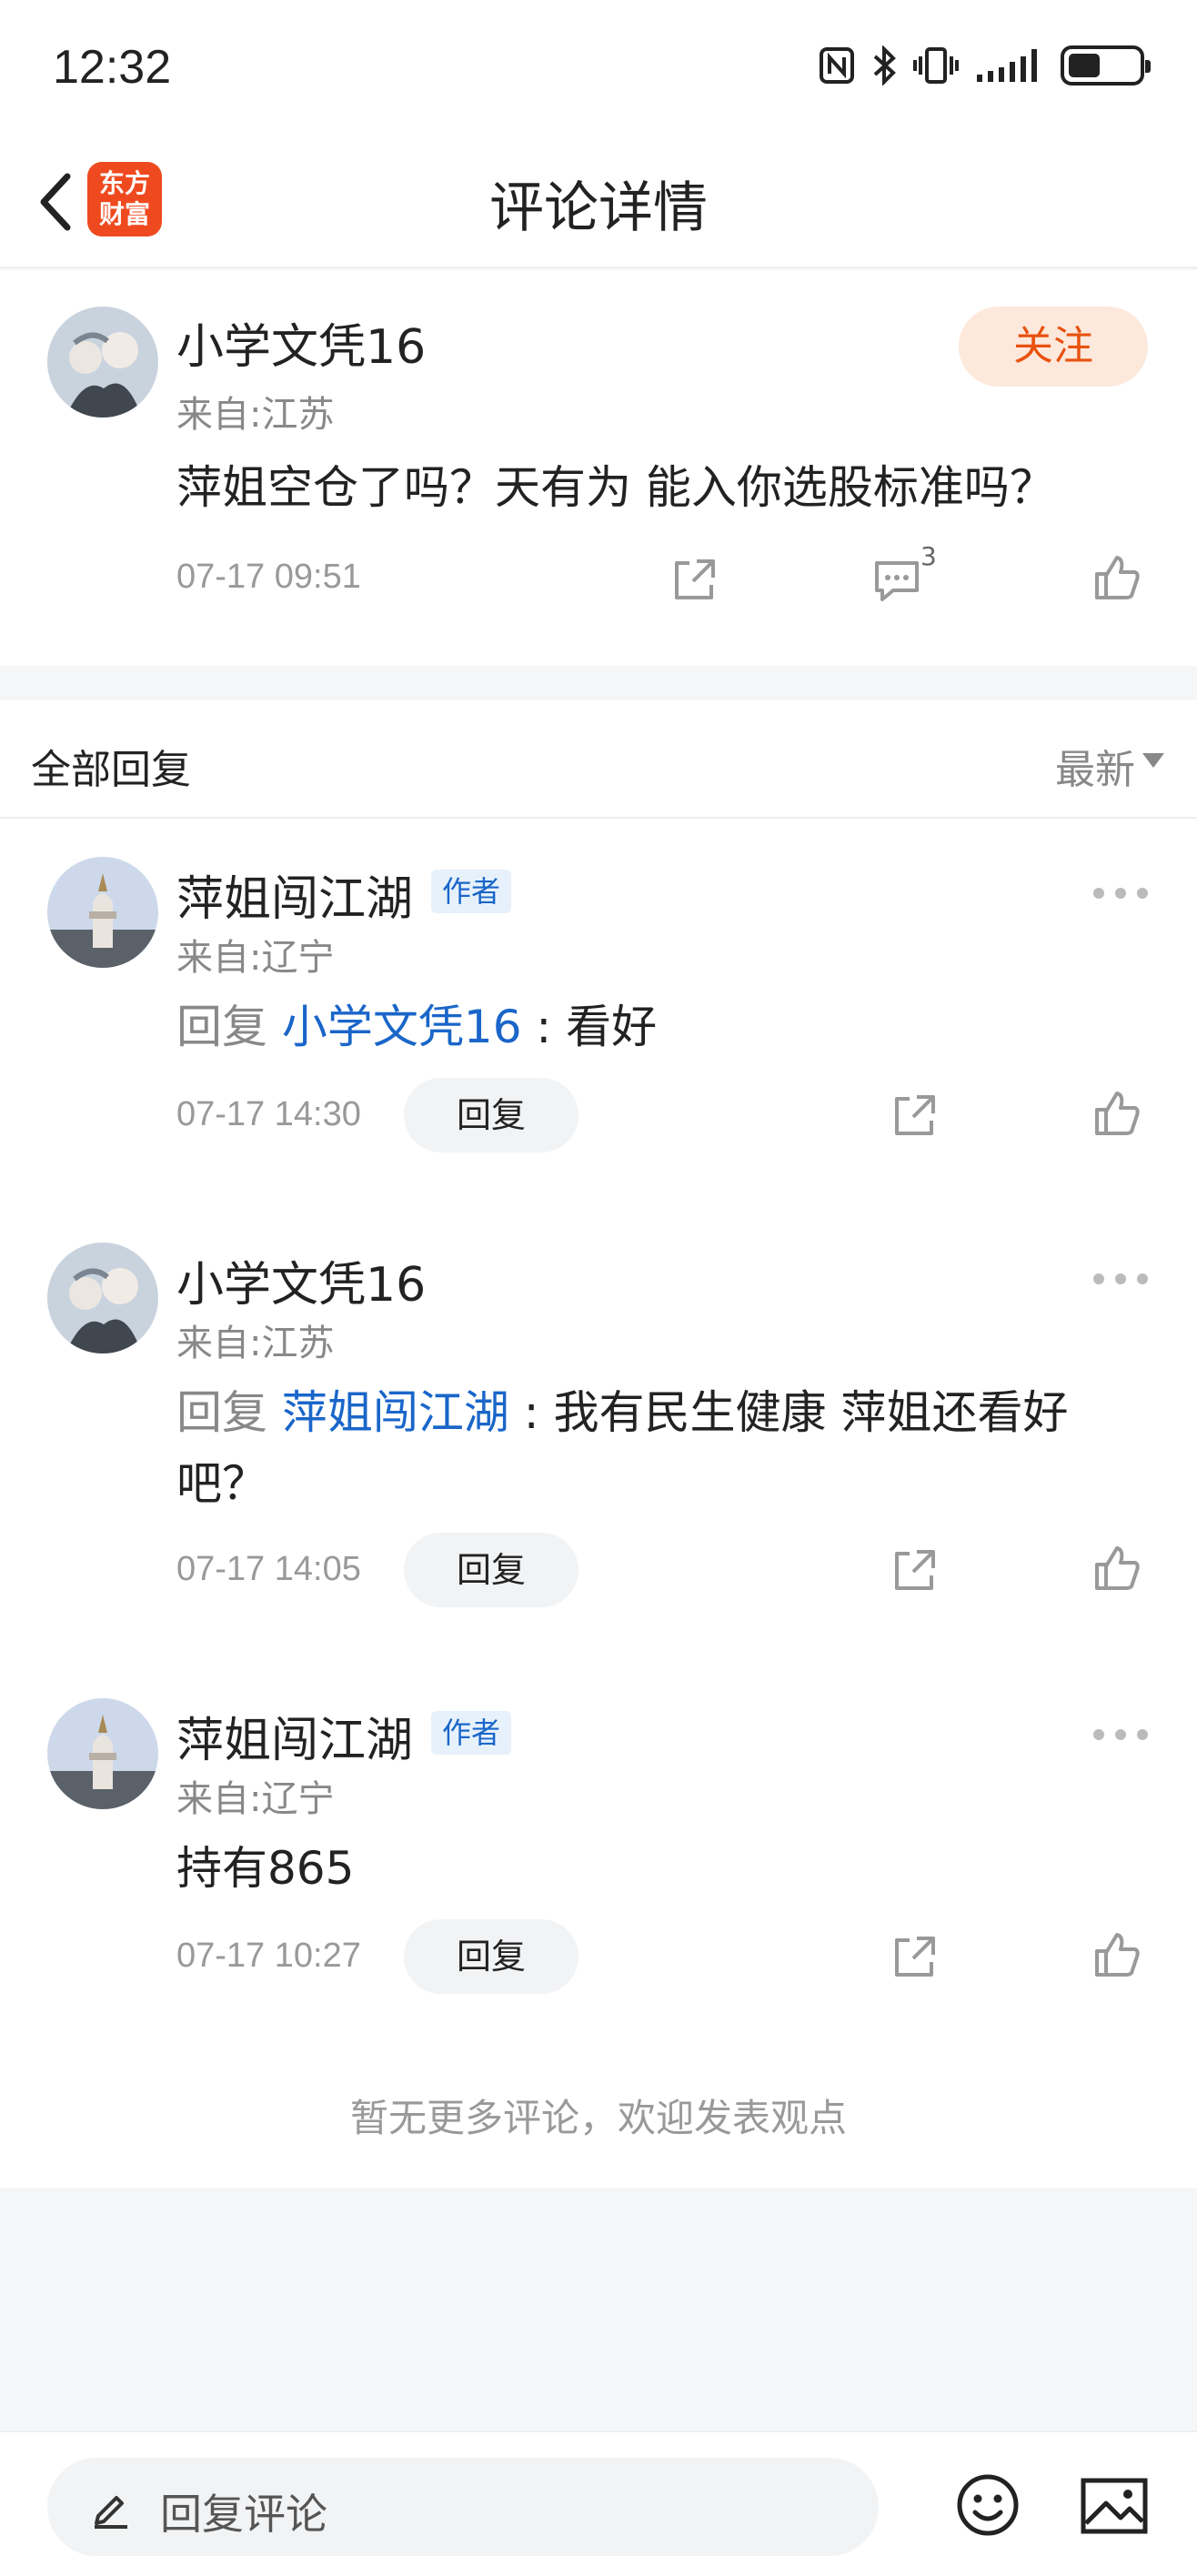 The width and height of the screenshot is (1197, 2576). Describe the element at coordinates (268, 1956) in the screenshot. I see `reply-timestamp: 07-17 10:27` at that location.